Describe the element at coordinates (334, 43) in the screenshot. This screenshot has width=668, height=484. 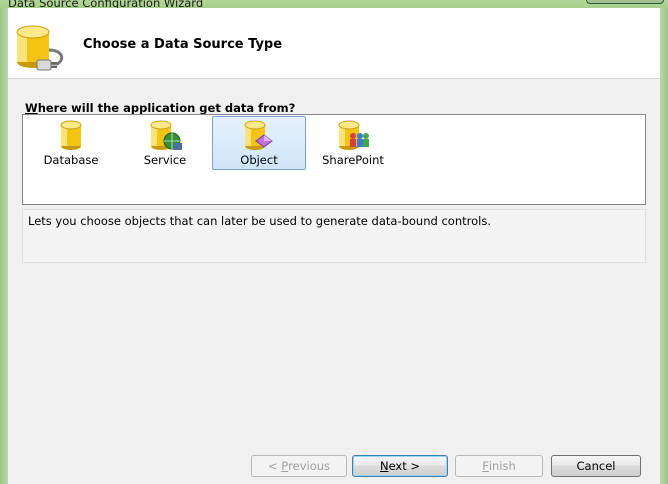
I see `wizard-header: Choose a Data Source Type` at that location.